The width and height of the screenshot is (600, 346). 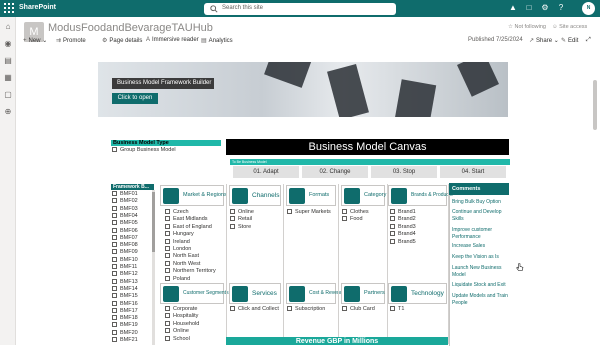 What do you see at coordinates (403, 227) in the screenshot?
I see `brand-checkbox: Brand3` at bounding box center [403, 227].